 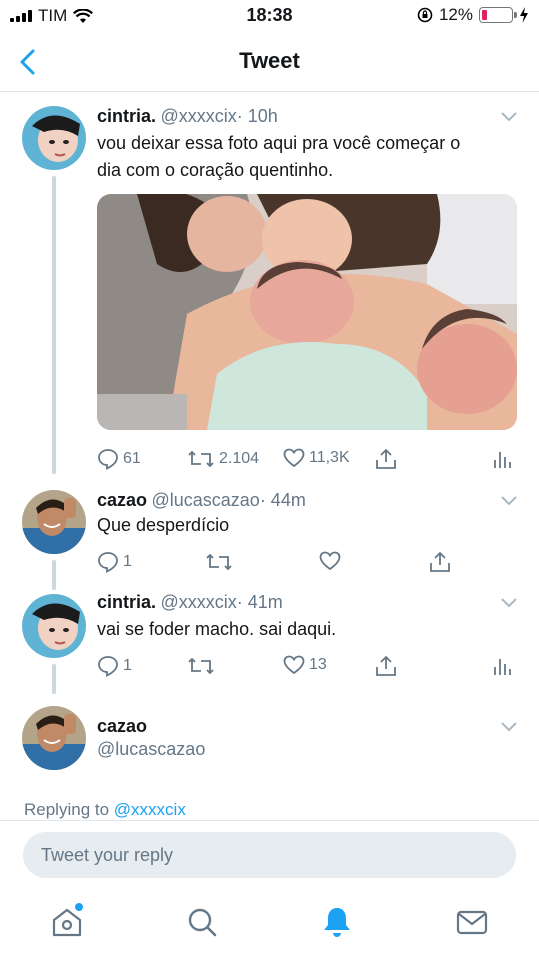 I want to click on reply-count: 61, so click(x=132, y=458).